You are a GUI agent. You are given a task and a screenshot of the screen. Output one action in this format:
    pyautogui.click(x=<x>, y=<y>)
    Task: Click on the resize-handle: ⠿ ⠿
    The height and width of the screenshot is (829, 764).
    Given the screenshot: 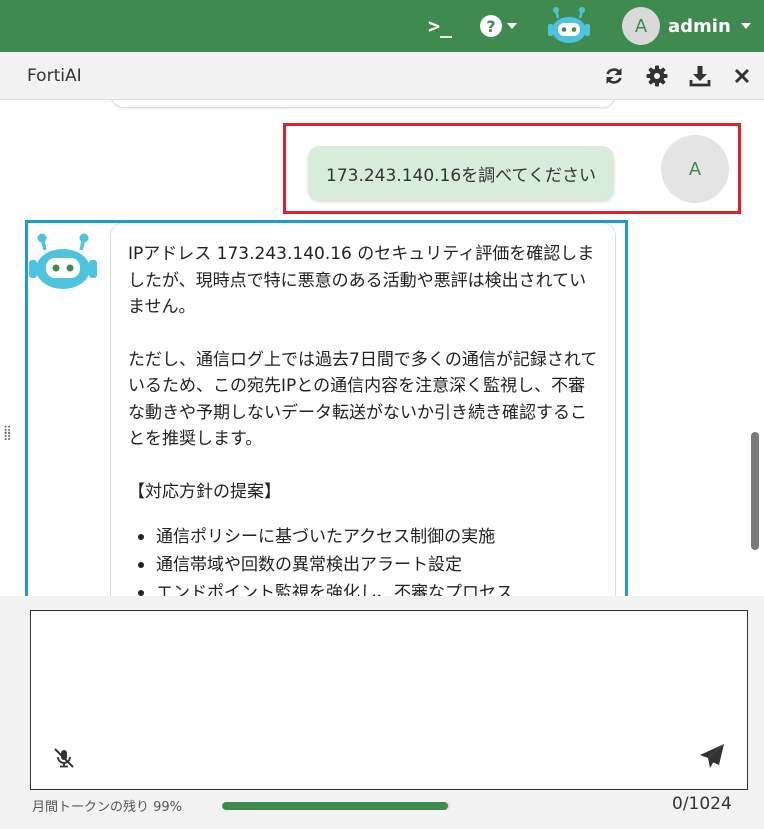 What is the action you would take?
    pyautogui.click(x=8, y=434)
    